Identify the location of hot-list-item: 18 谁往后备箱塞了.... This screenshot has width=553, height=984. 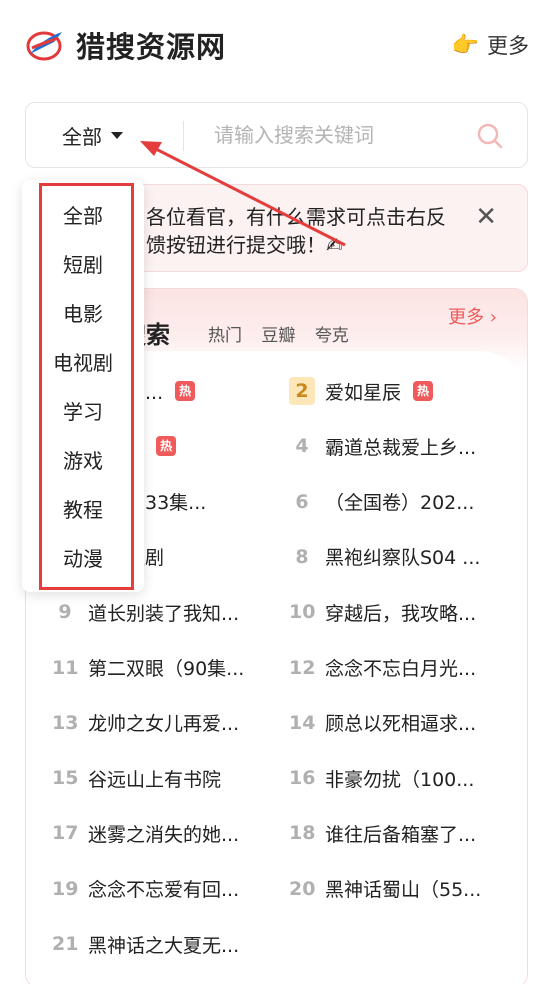
(382, 833).